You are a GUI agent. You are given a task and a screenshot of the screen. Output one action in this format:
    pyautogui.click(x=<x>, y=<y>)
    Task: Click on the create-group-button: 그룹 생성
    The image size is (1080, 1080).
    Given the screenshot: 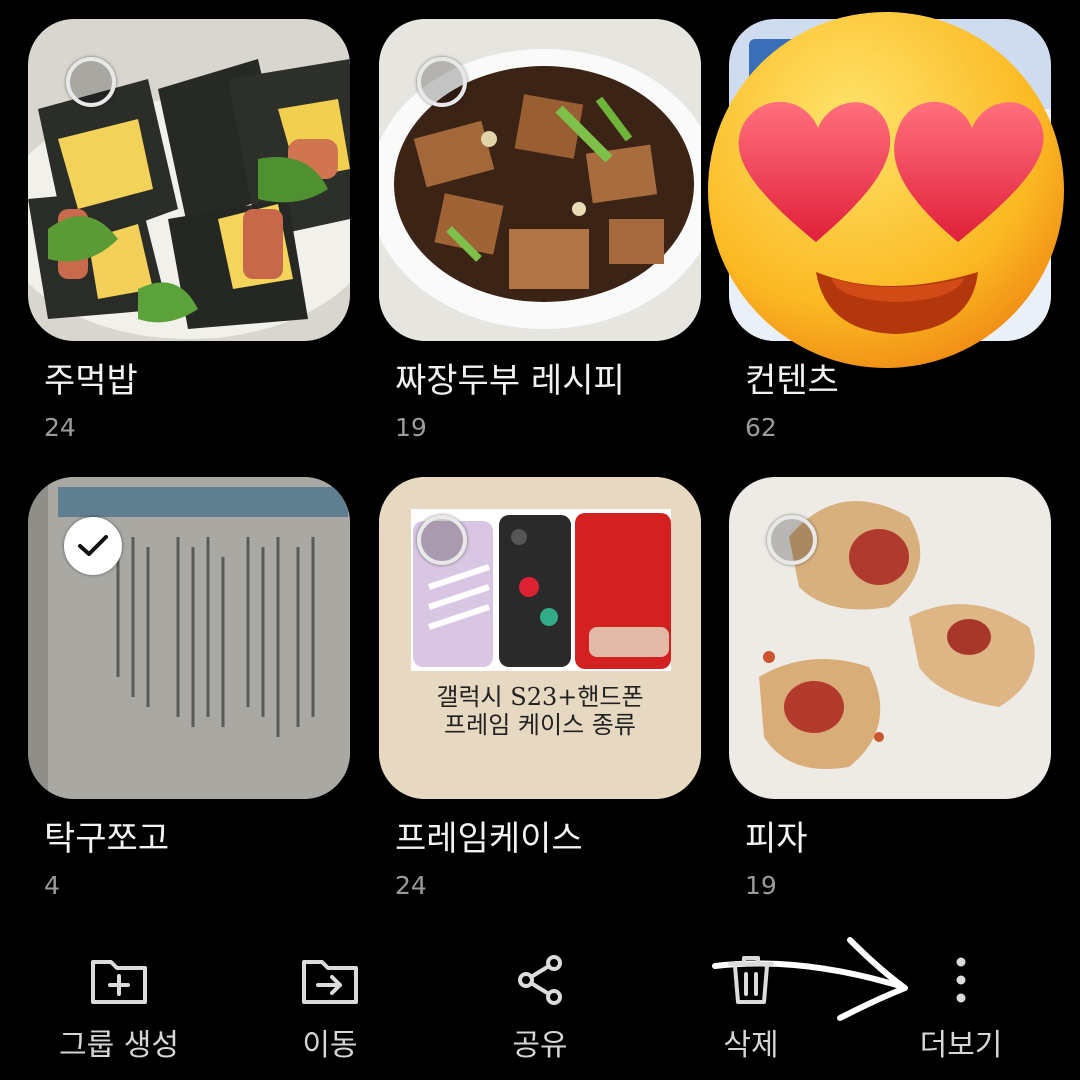 What is the action you would take?
    pyautogui.click(x=119, y=1002)
    